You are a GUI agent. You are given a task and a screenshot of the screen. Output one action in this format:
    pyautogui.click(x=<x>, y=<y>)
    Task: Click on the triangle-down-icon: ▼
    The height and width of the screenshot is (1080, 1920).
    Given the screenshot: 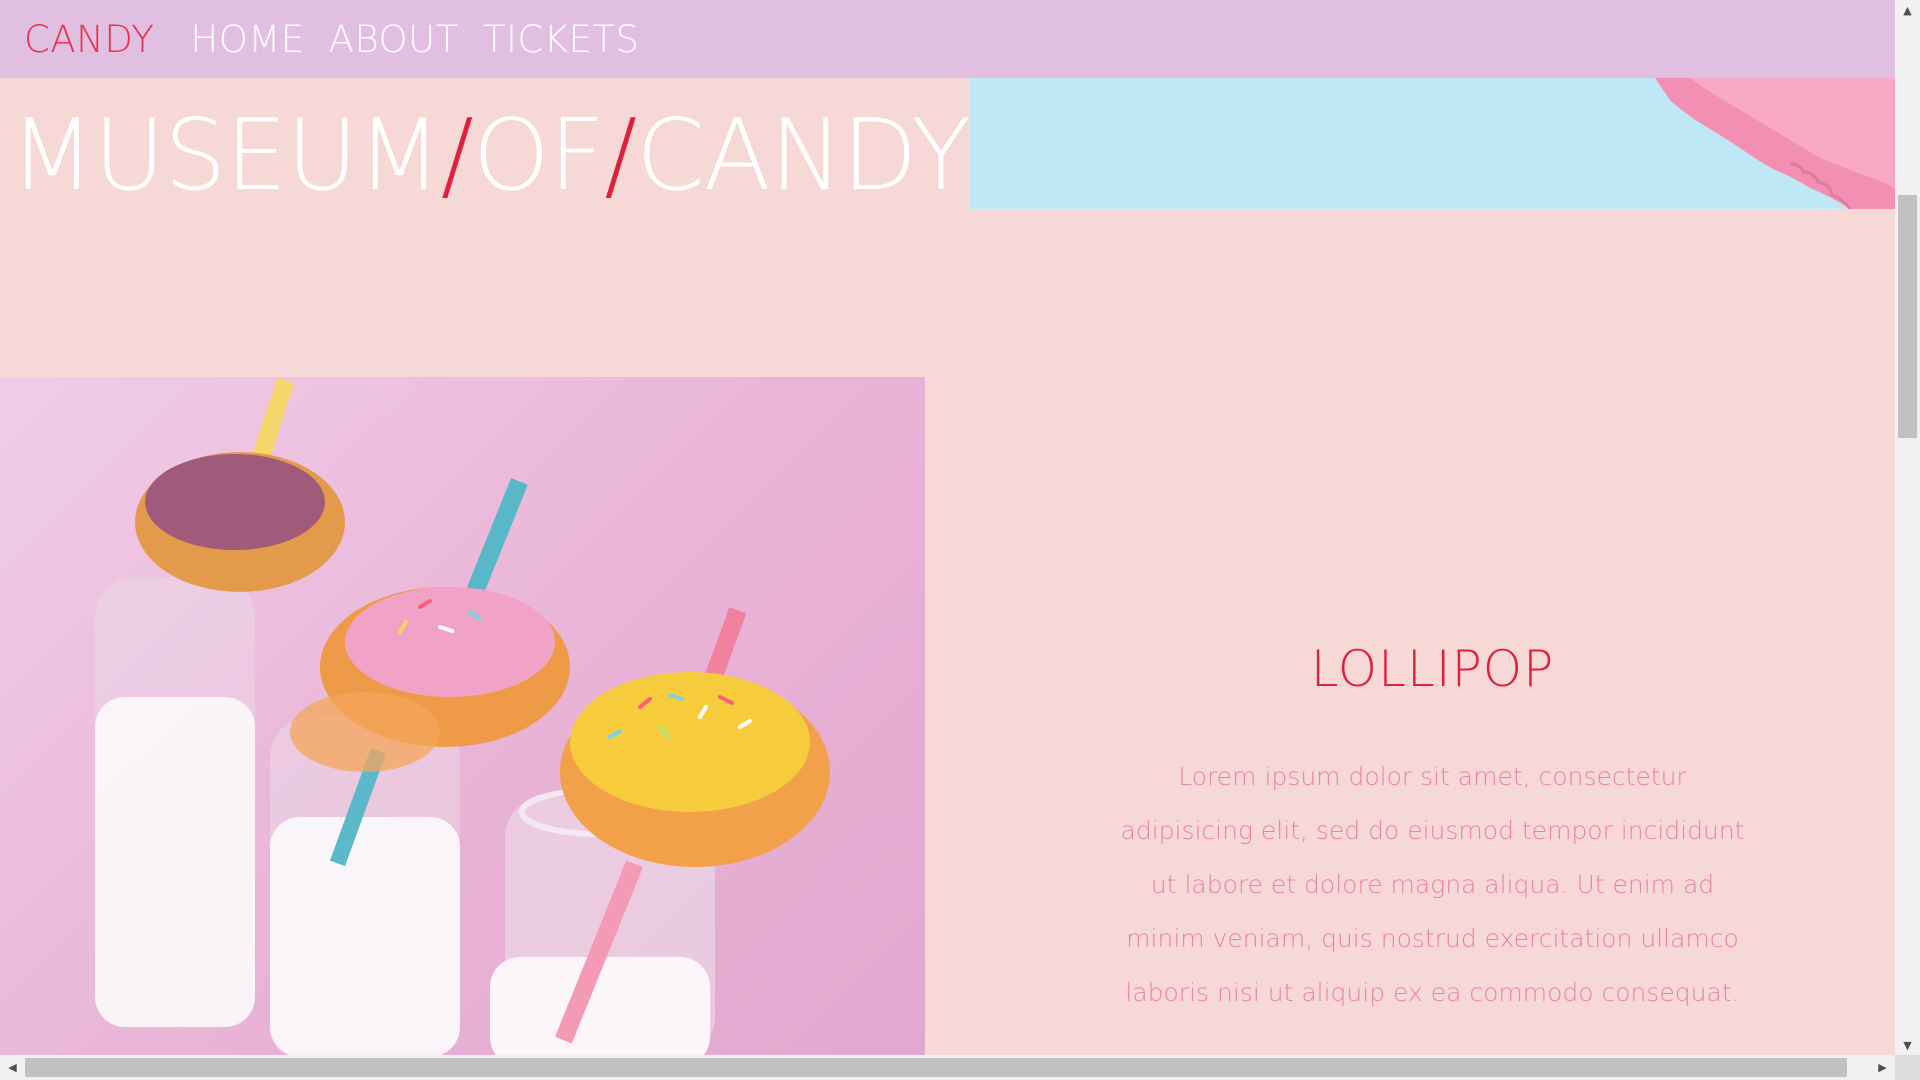 What is the action you would take?
    pyautogui.click(x=1907, y=1045)
    